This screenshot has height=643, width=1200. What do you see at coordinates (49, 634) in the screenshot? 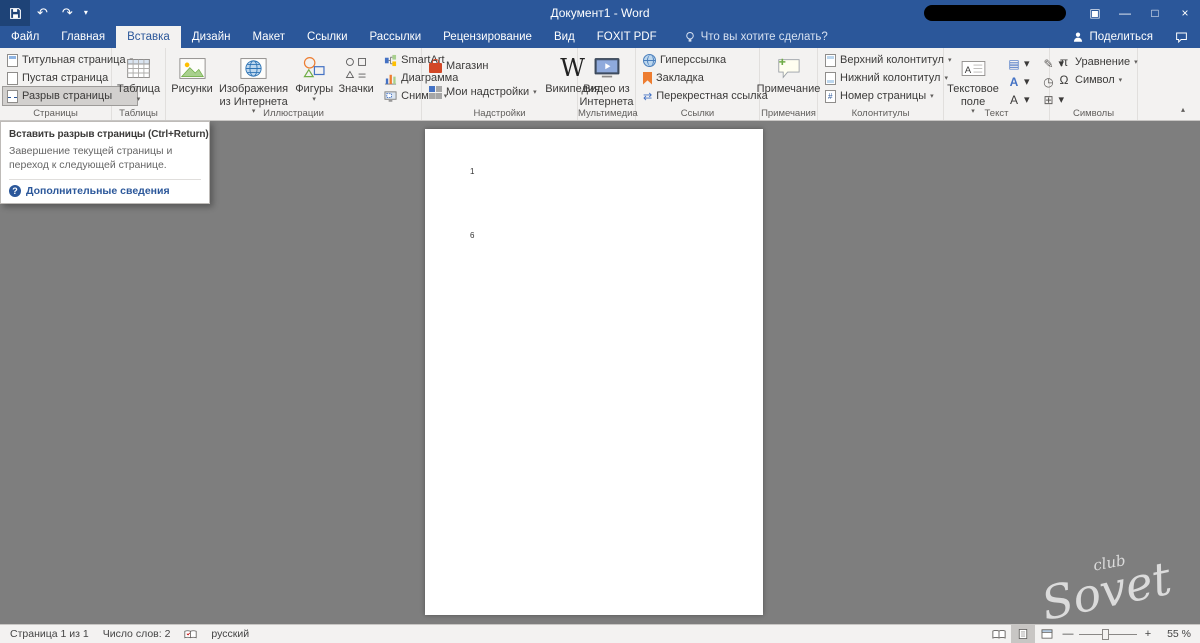
I see `page-indicator: Страница 1 из 1` at bounding box center [49, 634].